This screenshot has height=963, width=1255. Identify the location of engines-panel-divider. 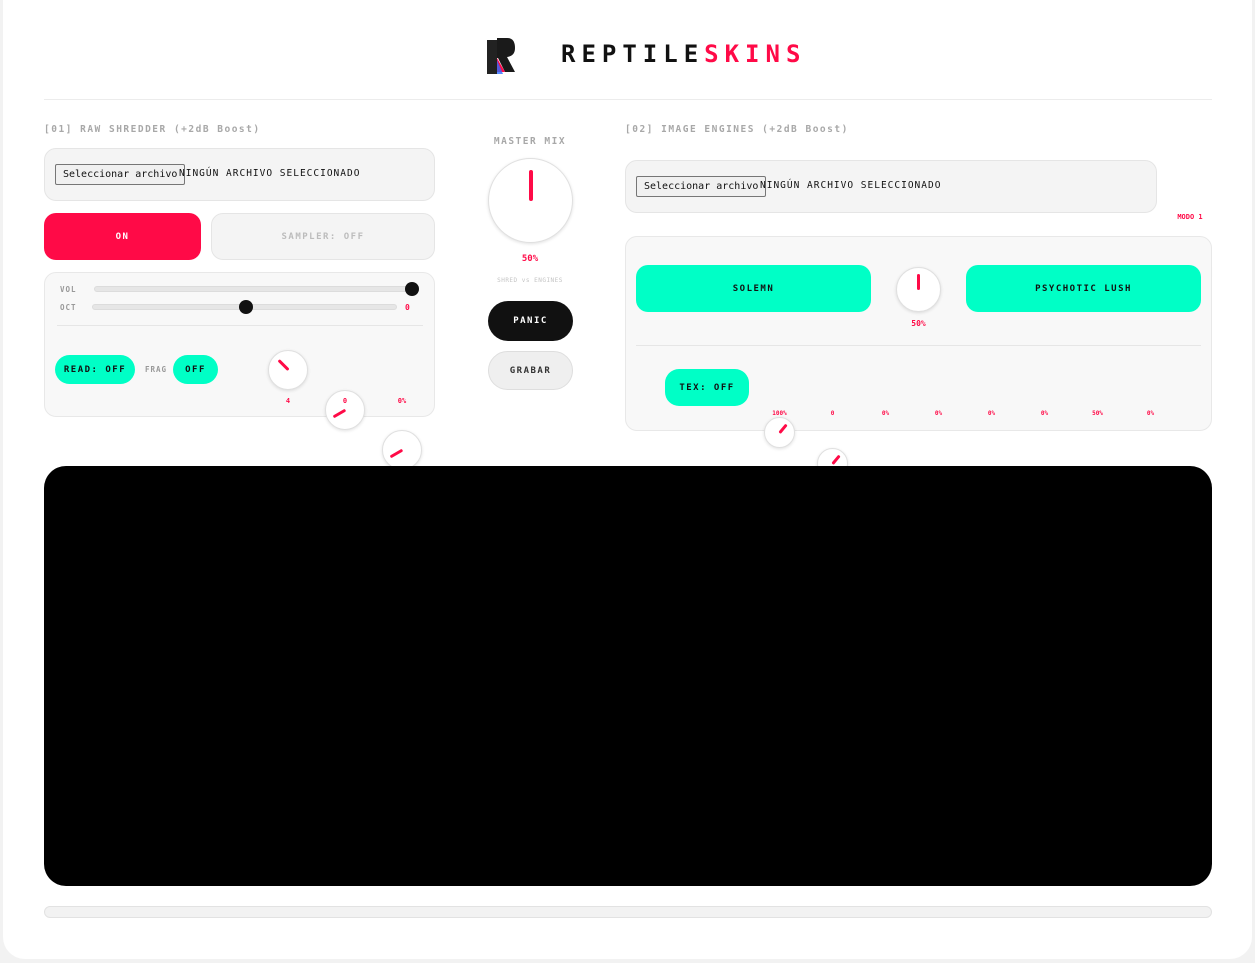
(918, 345).